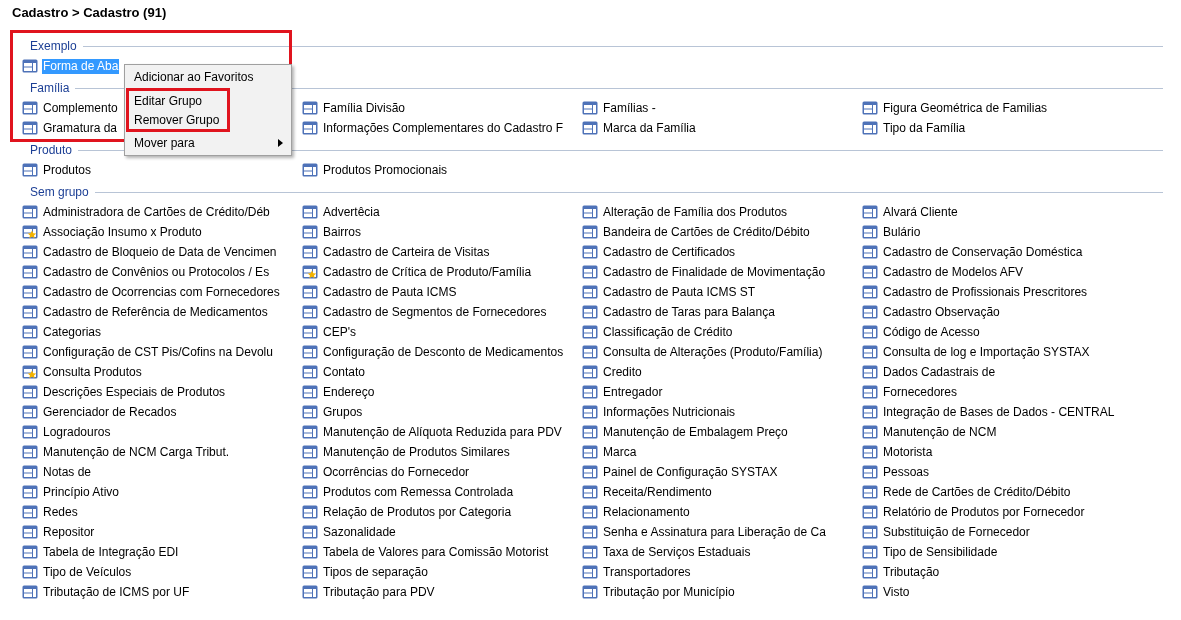 The height and width of the screenshot is (620, 1181). What do you see at coordinates (161, 292) in the screenshot?
I see `form-link: Cadastro de Ocorrencias com Fornecedores` at bounding box center [161, 292].